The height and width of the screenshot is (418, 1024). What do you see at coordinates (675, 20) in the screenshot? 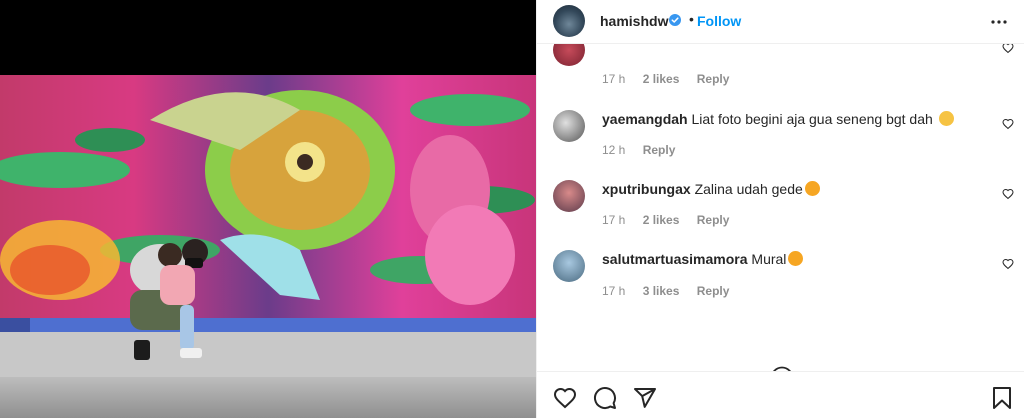
I see `verified-badge-icon` at bounding box center [675, 20].